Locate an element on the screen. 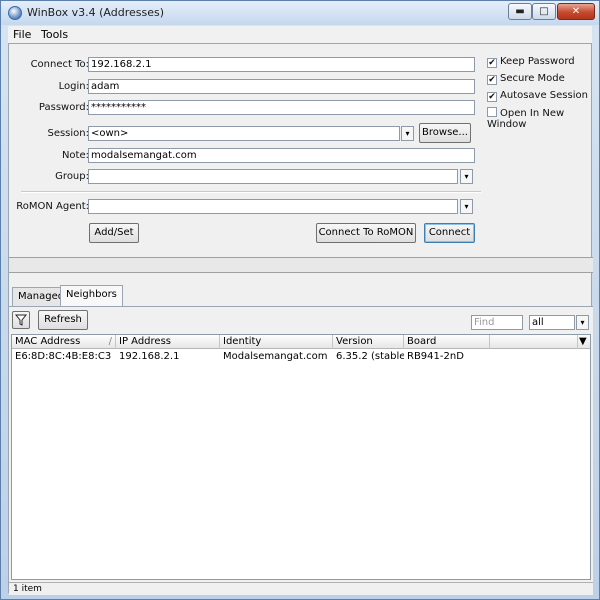 This screenshot has width=600, height=600. menu-bar: File Tools is located at coordinates (300, 34).